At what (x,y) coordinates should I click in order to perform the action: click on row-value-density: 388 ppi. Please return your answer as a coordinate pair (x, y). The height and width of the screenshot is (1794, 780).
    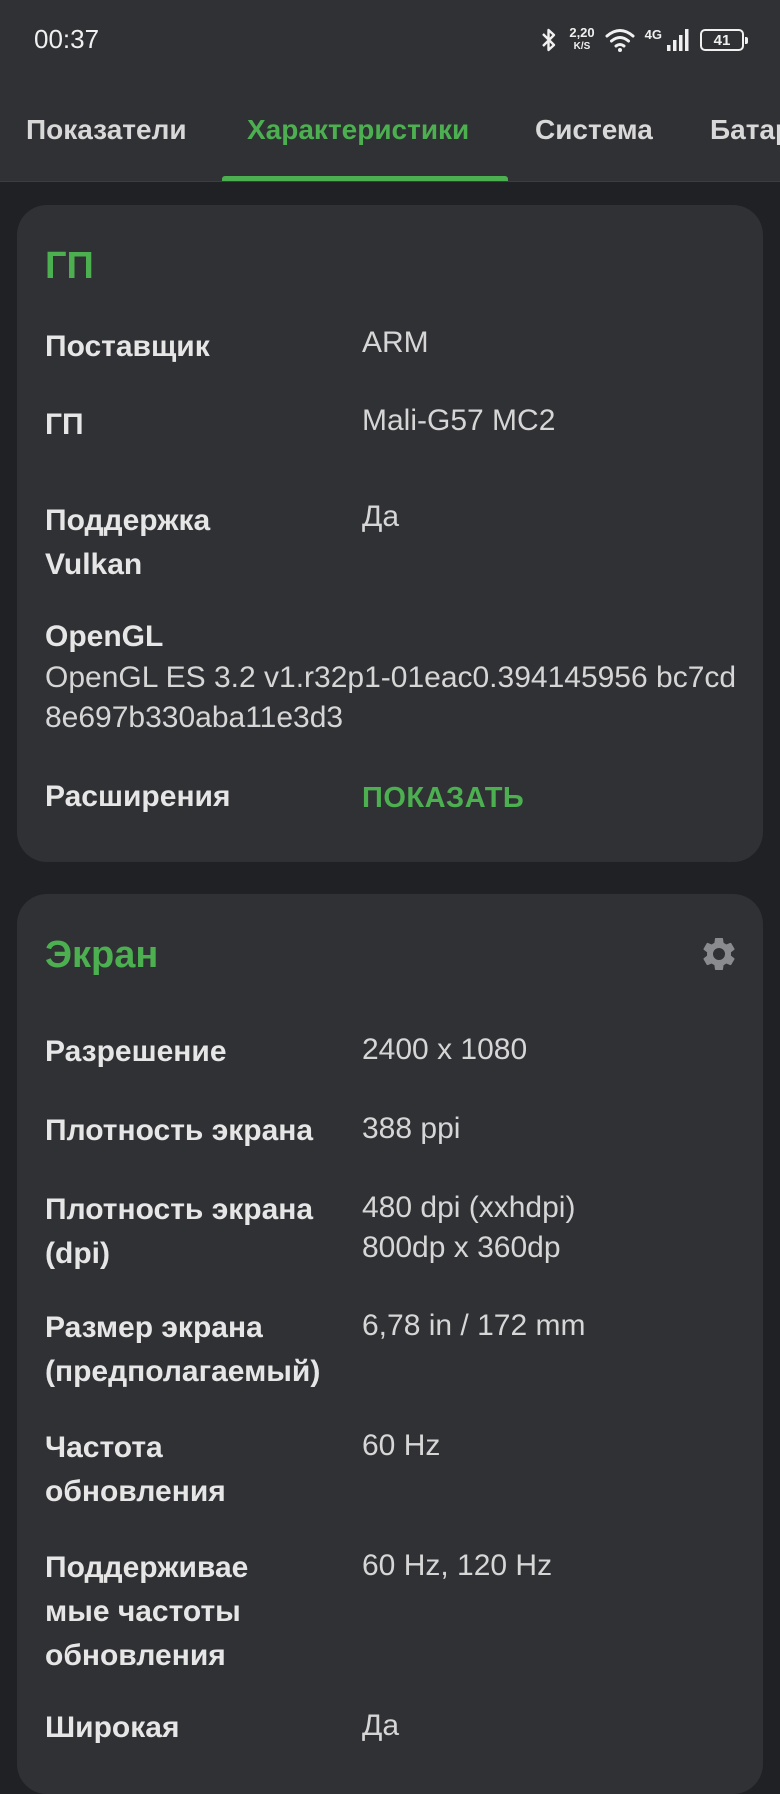
    Looking at the image, I should click on (411, 1128).